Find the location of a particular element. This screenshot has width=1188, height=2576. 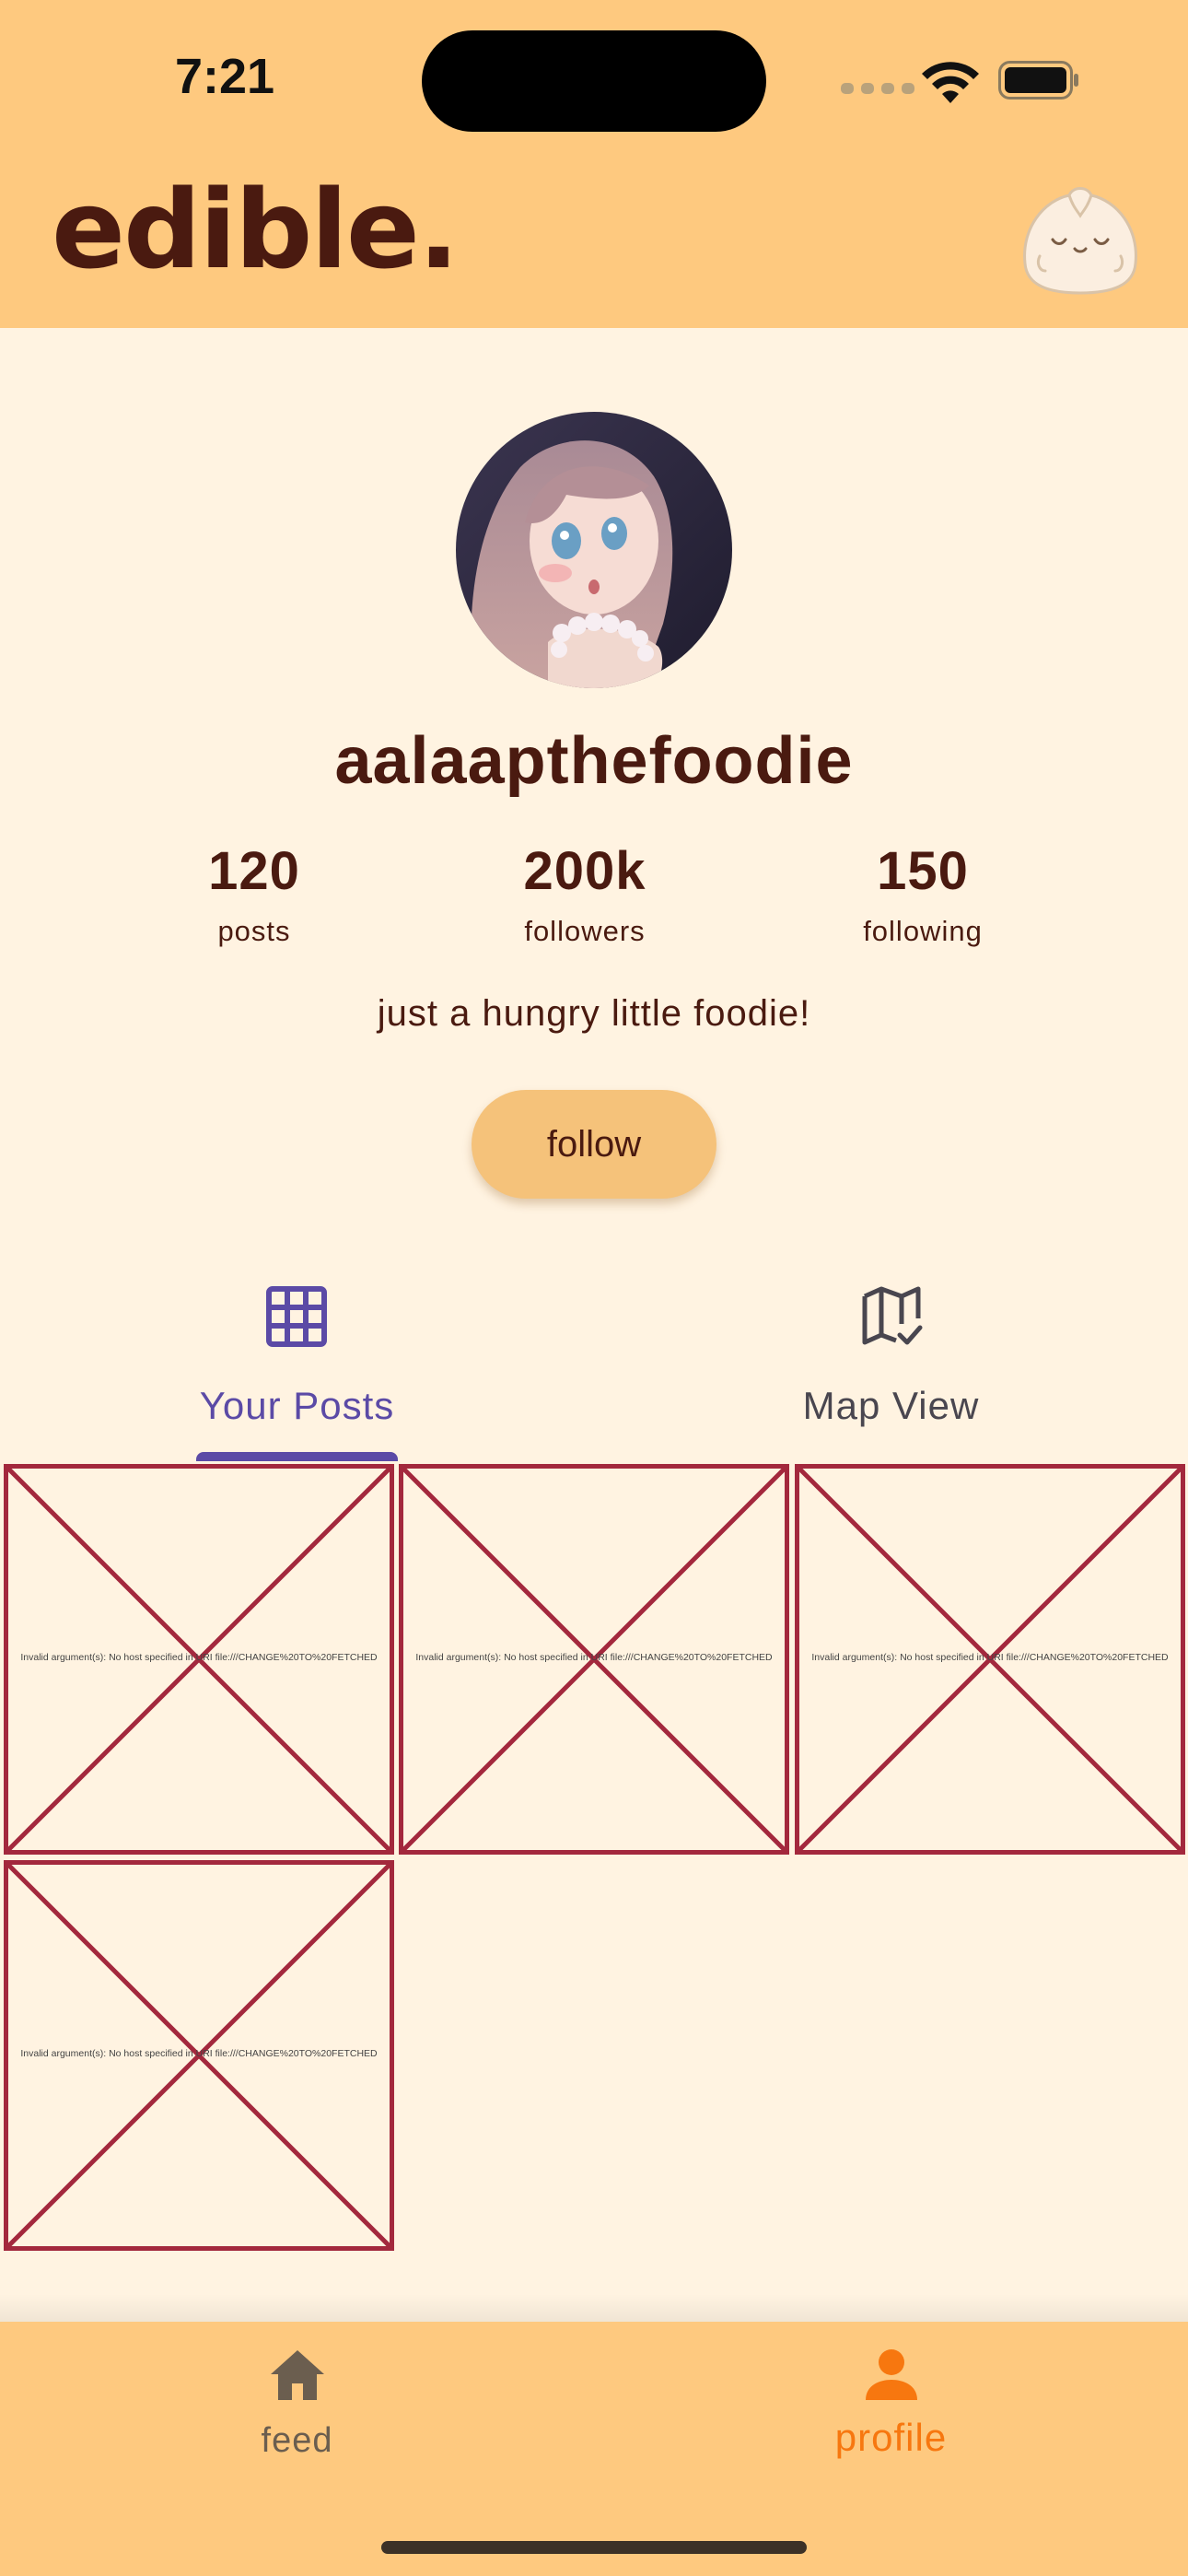

nav-item-feed: feed is located at coordinates (297, 2414).